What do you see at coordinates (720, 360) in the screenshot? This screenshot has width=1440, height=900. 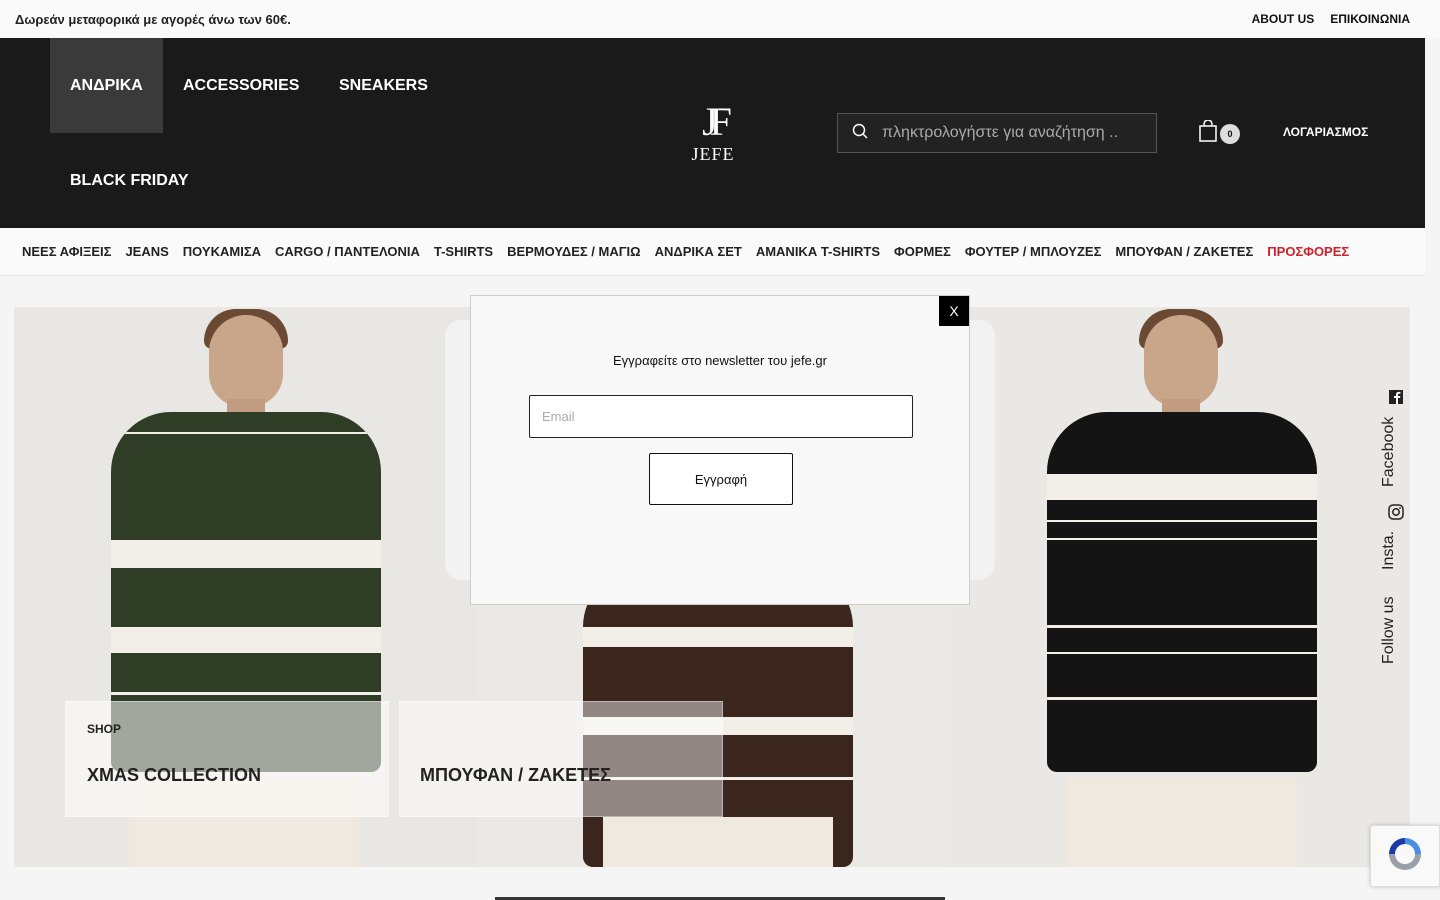 I see `newsletter-title: Εγγραφείτε στο newsletter του jefe.gr` at bounding box center [720, 360].